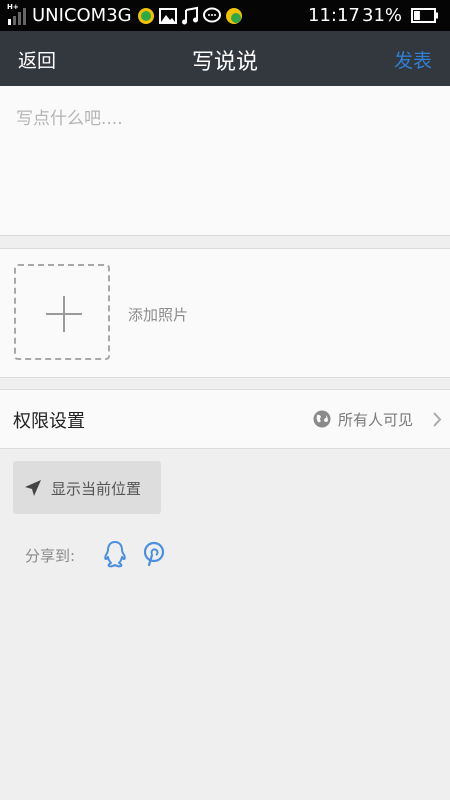  Describe the element at coordinates (158, 315) in the screenshot. I see `add-photo-label: 添加照片` at that location.